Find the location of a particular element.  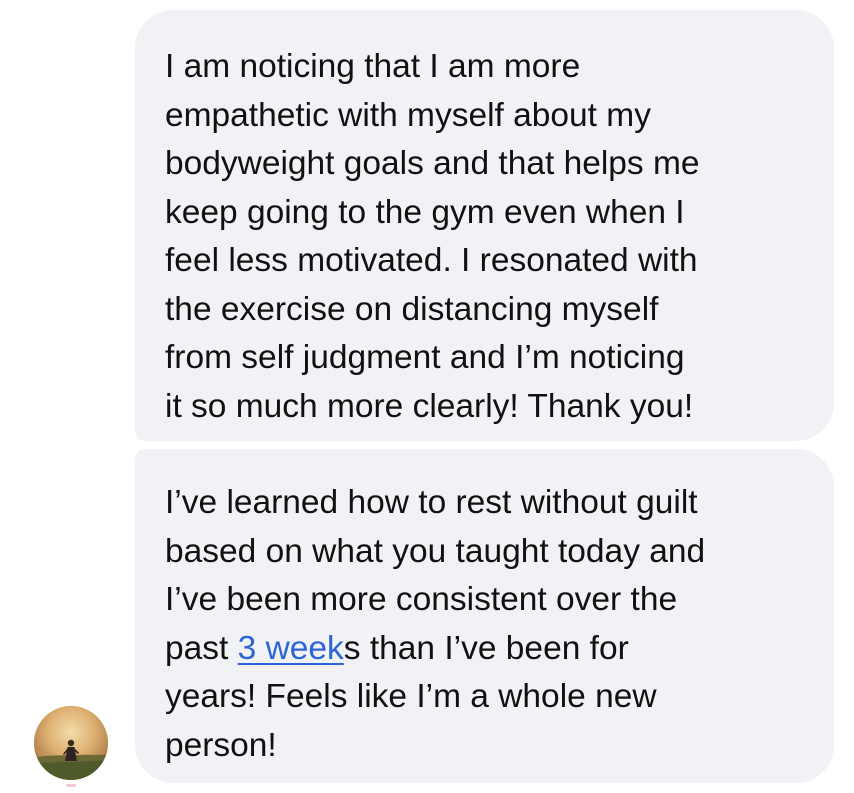

message-line: person! is located at coordinates (221, 745).